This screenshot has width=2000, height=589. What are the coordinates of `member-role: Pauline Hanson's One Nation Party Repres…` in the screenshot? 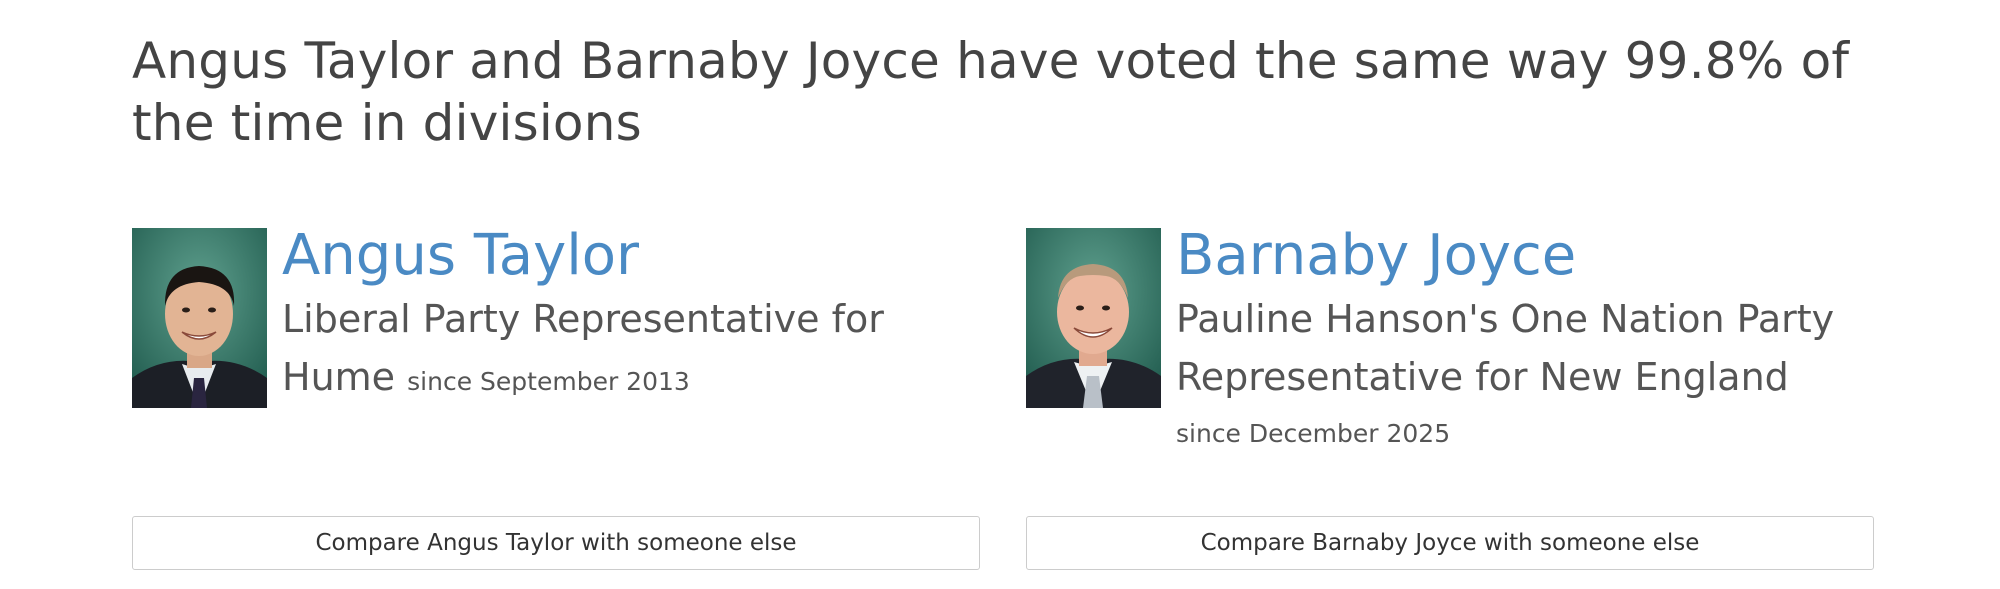 It's located at (1526, 348).